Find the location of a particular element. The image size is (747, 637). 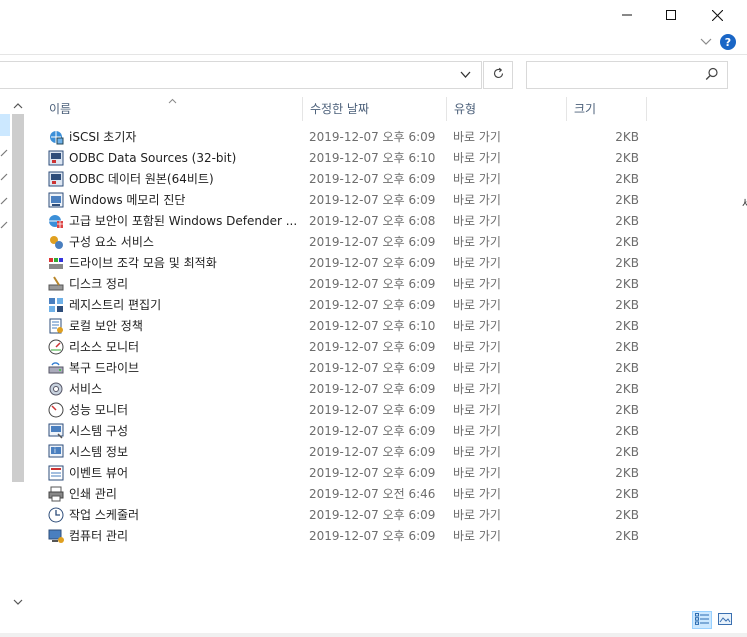

file-name: 서비스 is located at coordinates (86, 389).